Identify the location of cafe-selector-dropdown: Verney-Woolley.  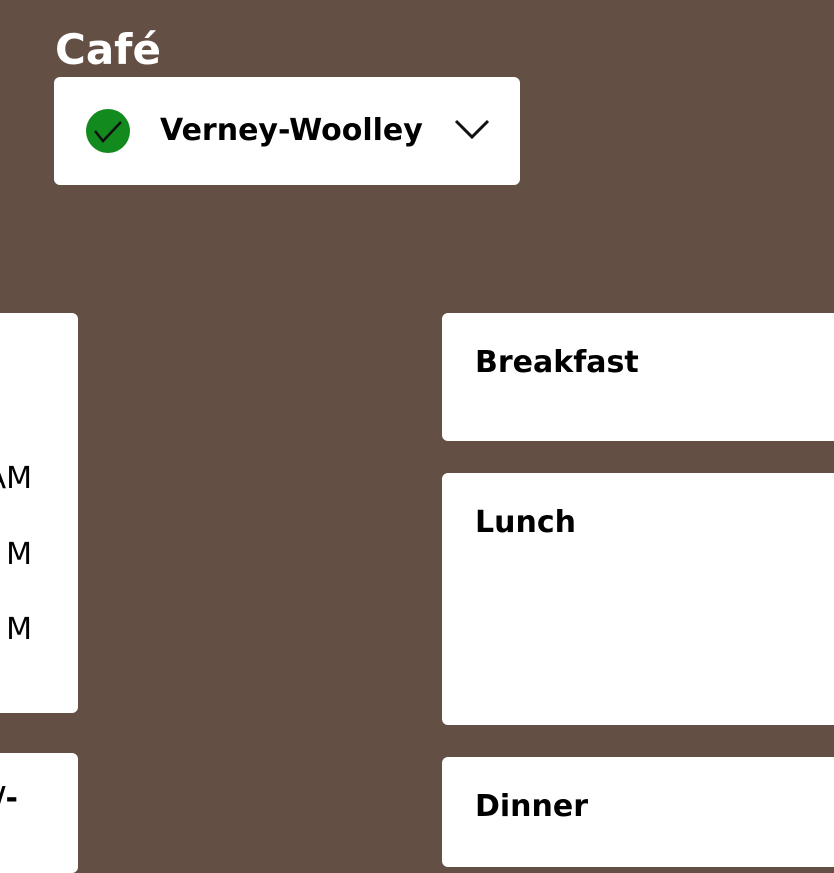
(287, 131).